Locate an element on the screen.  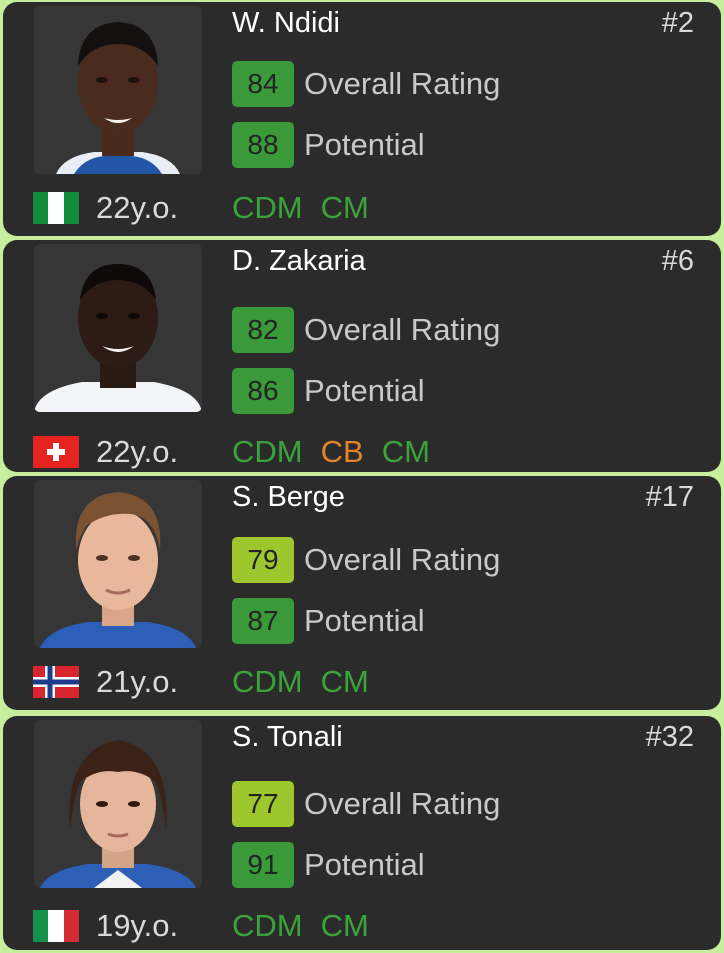
nigeria-flag-icon is located at coordinates (56, 208).